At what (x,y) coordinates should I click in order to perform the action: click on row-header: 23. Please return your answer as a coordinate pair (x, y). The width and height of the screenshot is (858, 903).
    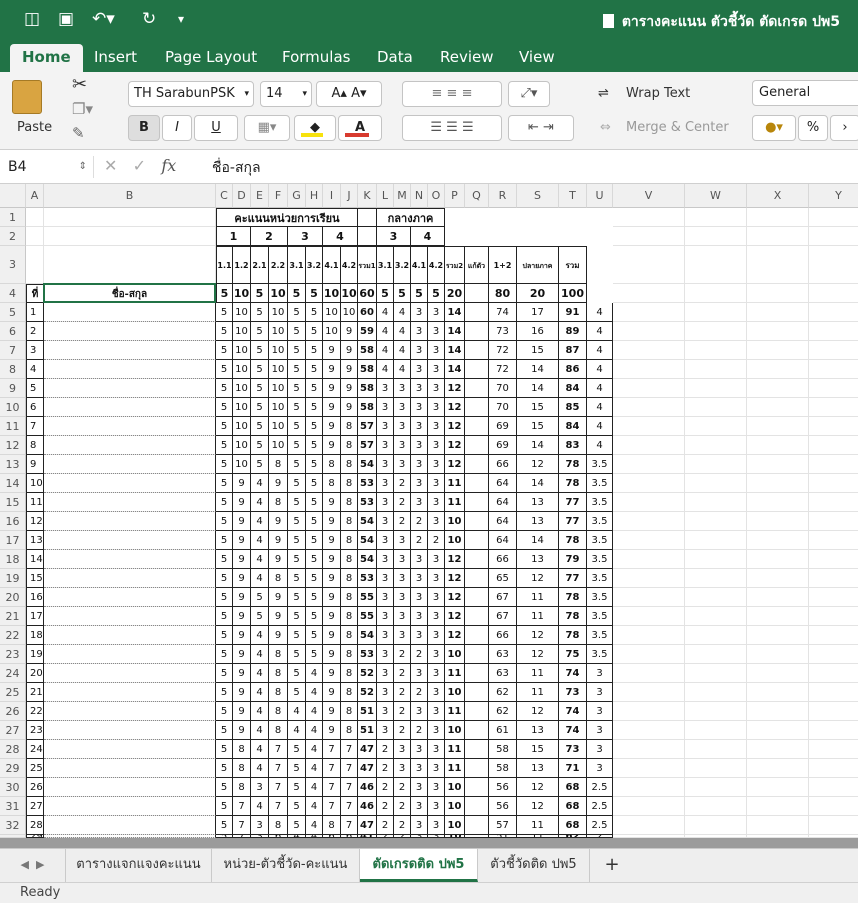
    Looking at the image, I should click on (13, 654).